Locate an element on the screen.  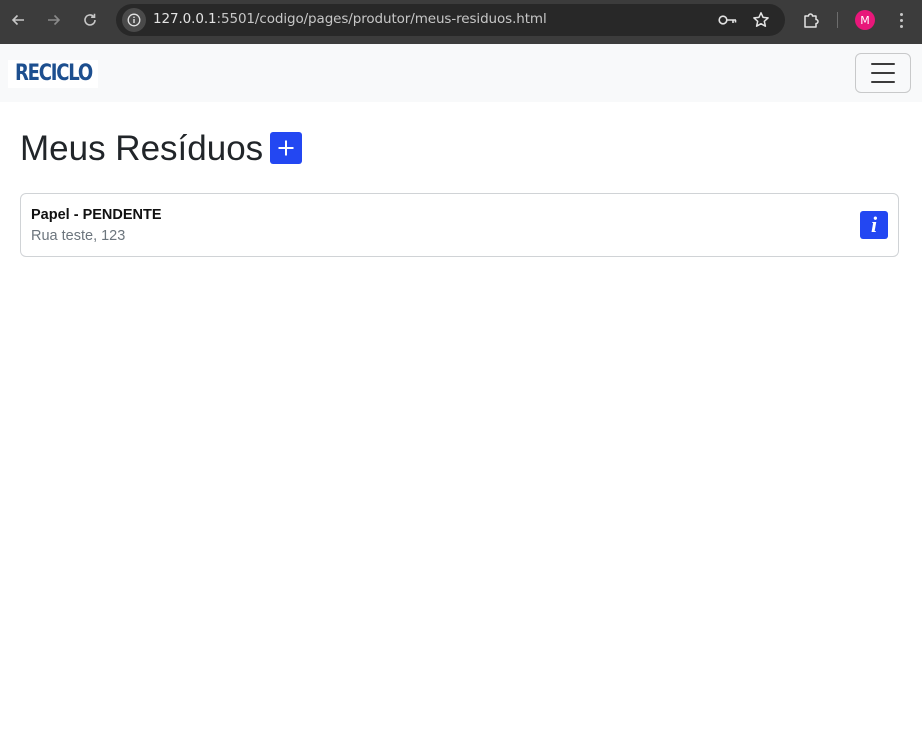
back-button is located at coordinates (18, 20).